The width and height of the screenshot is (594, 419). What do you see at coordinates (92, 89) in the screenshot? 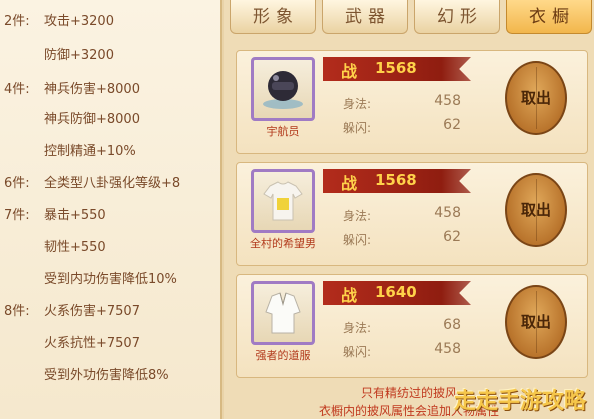
I see `bonus-stat: 神兵伤害+8000` at bounding box center [92, 89].